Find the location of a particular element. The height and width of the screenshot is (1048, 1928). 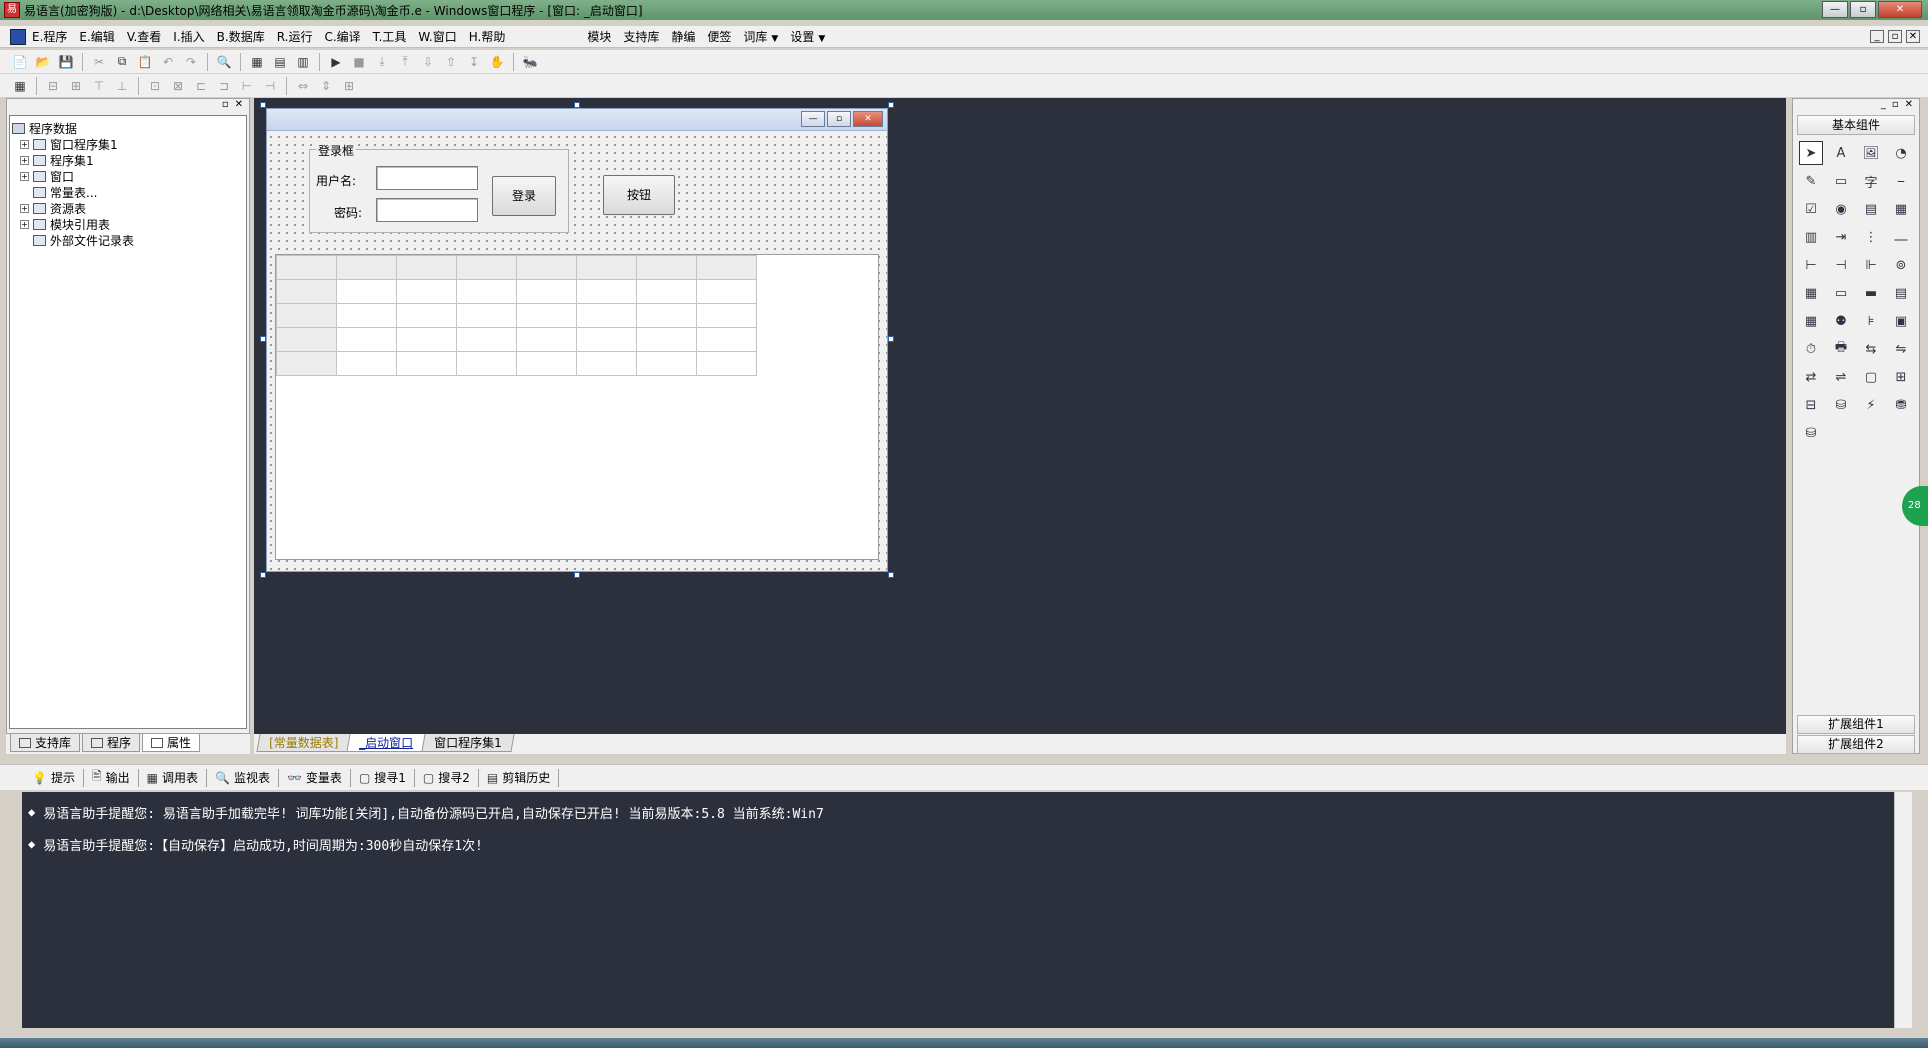

vscroll-icon: ⋮ is located at coordinates (1871, 237).